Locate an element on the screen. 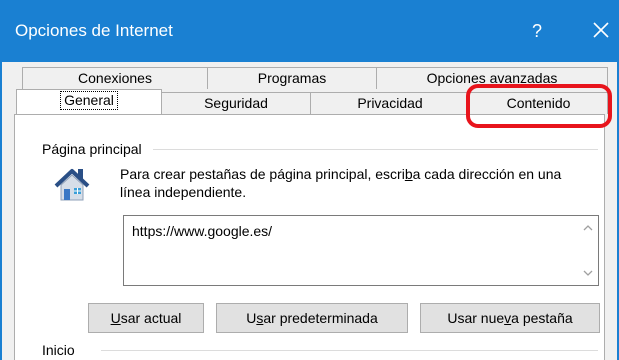  use-default-button: Usar predeterminada is located at coordinates (312, 318).